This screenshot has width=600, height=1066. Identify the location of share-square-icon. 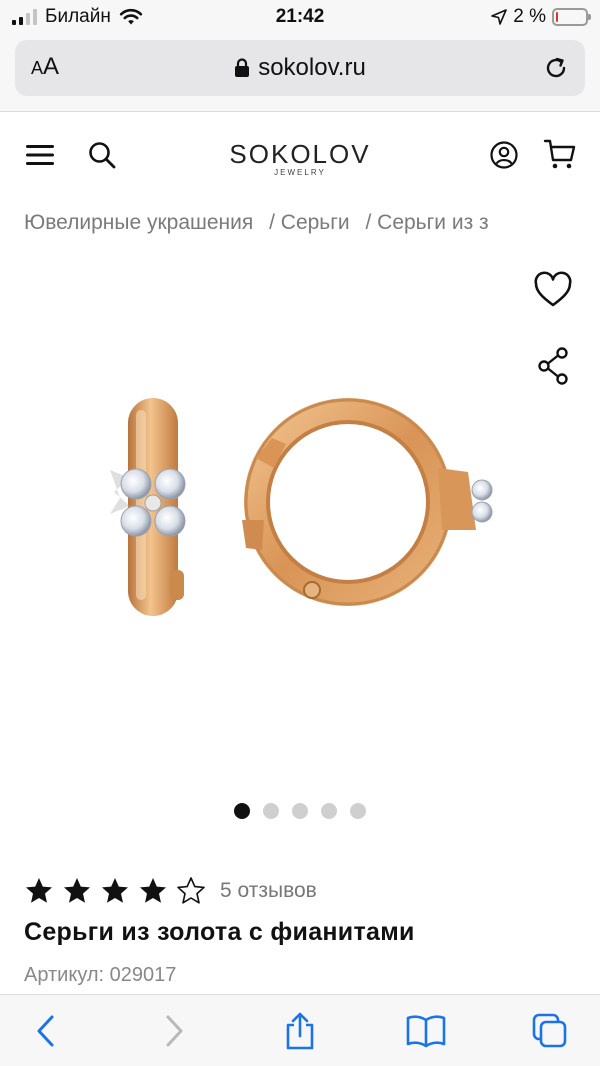
(300, 1031).